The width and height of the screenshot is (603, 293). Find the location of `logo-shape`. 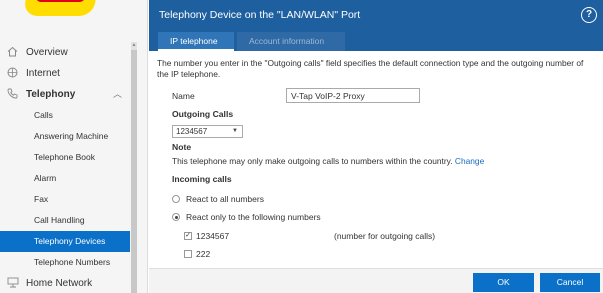

logo-shape is located at coordinates (61, 8).